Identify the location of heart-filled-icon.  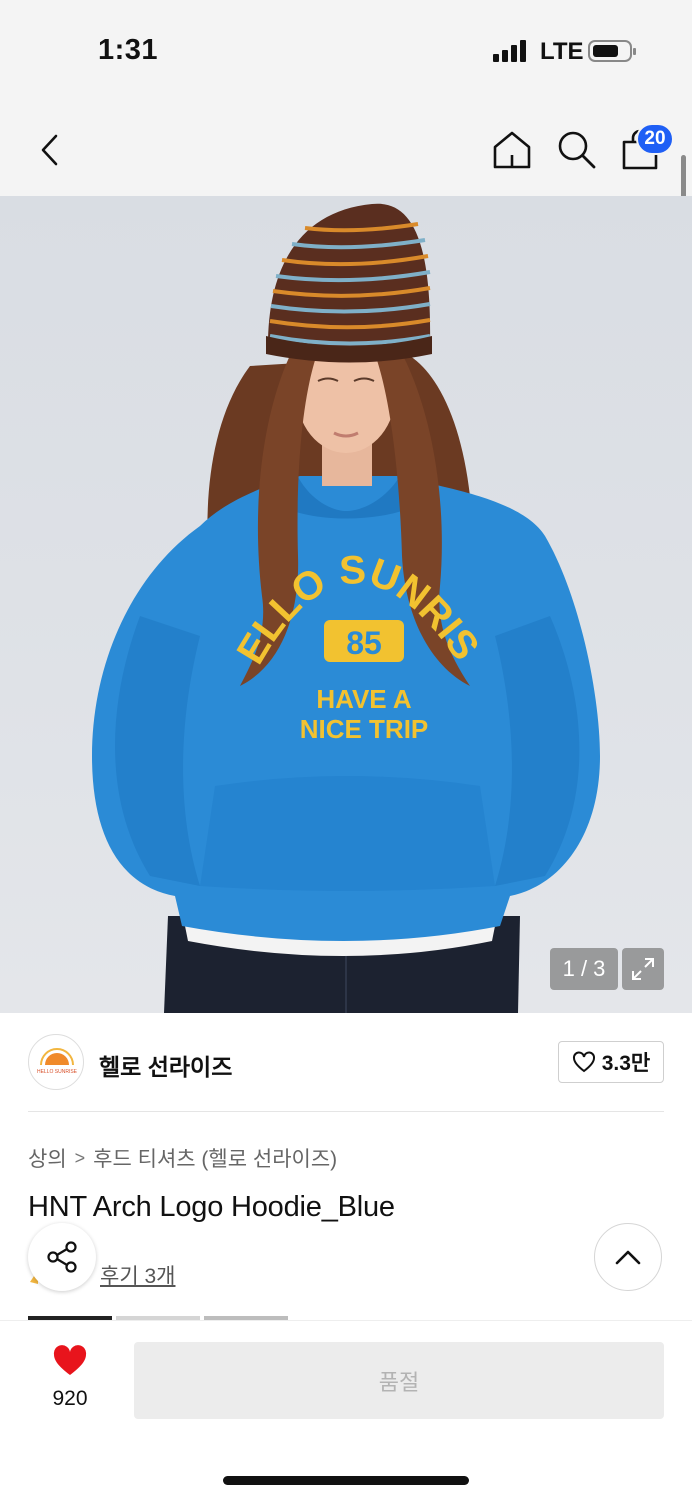
(70, 1360).